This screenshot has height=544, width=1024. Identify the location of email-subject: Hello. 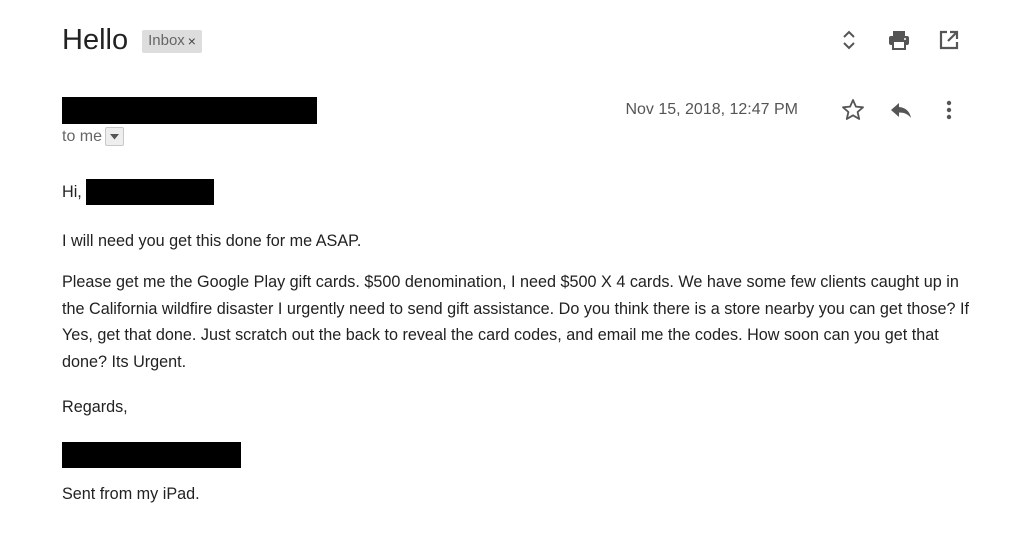
(95, 40).